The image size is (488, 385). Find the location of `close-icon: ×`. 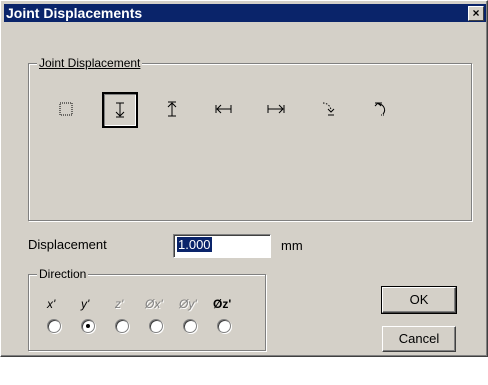

close-icon: × is located at coordinates (476, 13).